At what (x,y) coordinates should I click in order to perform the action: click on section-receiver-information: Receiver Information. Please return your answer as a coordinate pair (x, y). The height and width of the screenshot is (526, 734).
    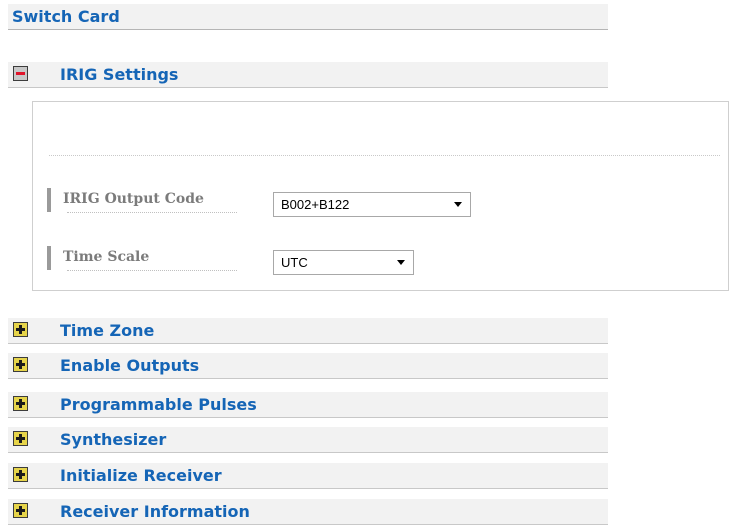
    Looking at the image, I should click on (308, 512).